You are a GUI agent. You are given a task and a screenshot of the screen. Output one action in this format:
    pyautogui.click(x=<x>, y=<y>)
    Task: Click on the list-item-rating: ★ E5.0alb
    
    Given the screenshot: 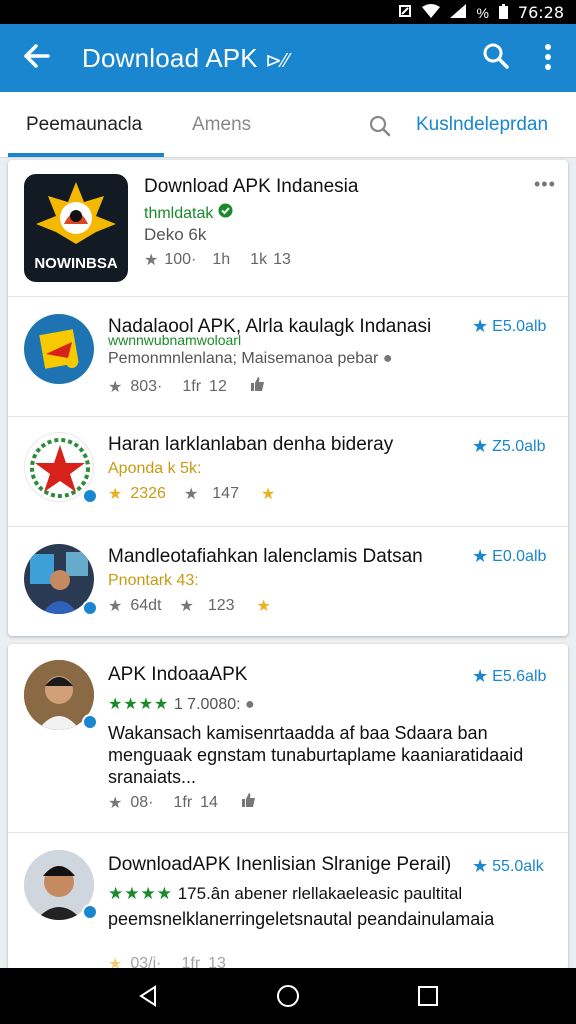 What is the action you would take?
    pyautogui.click(x=509, y=326)
    